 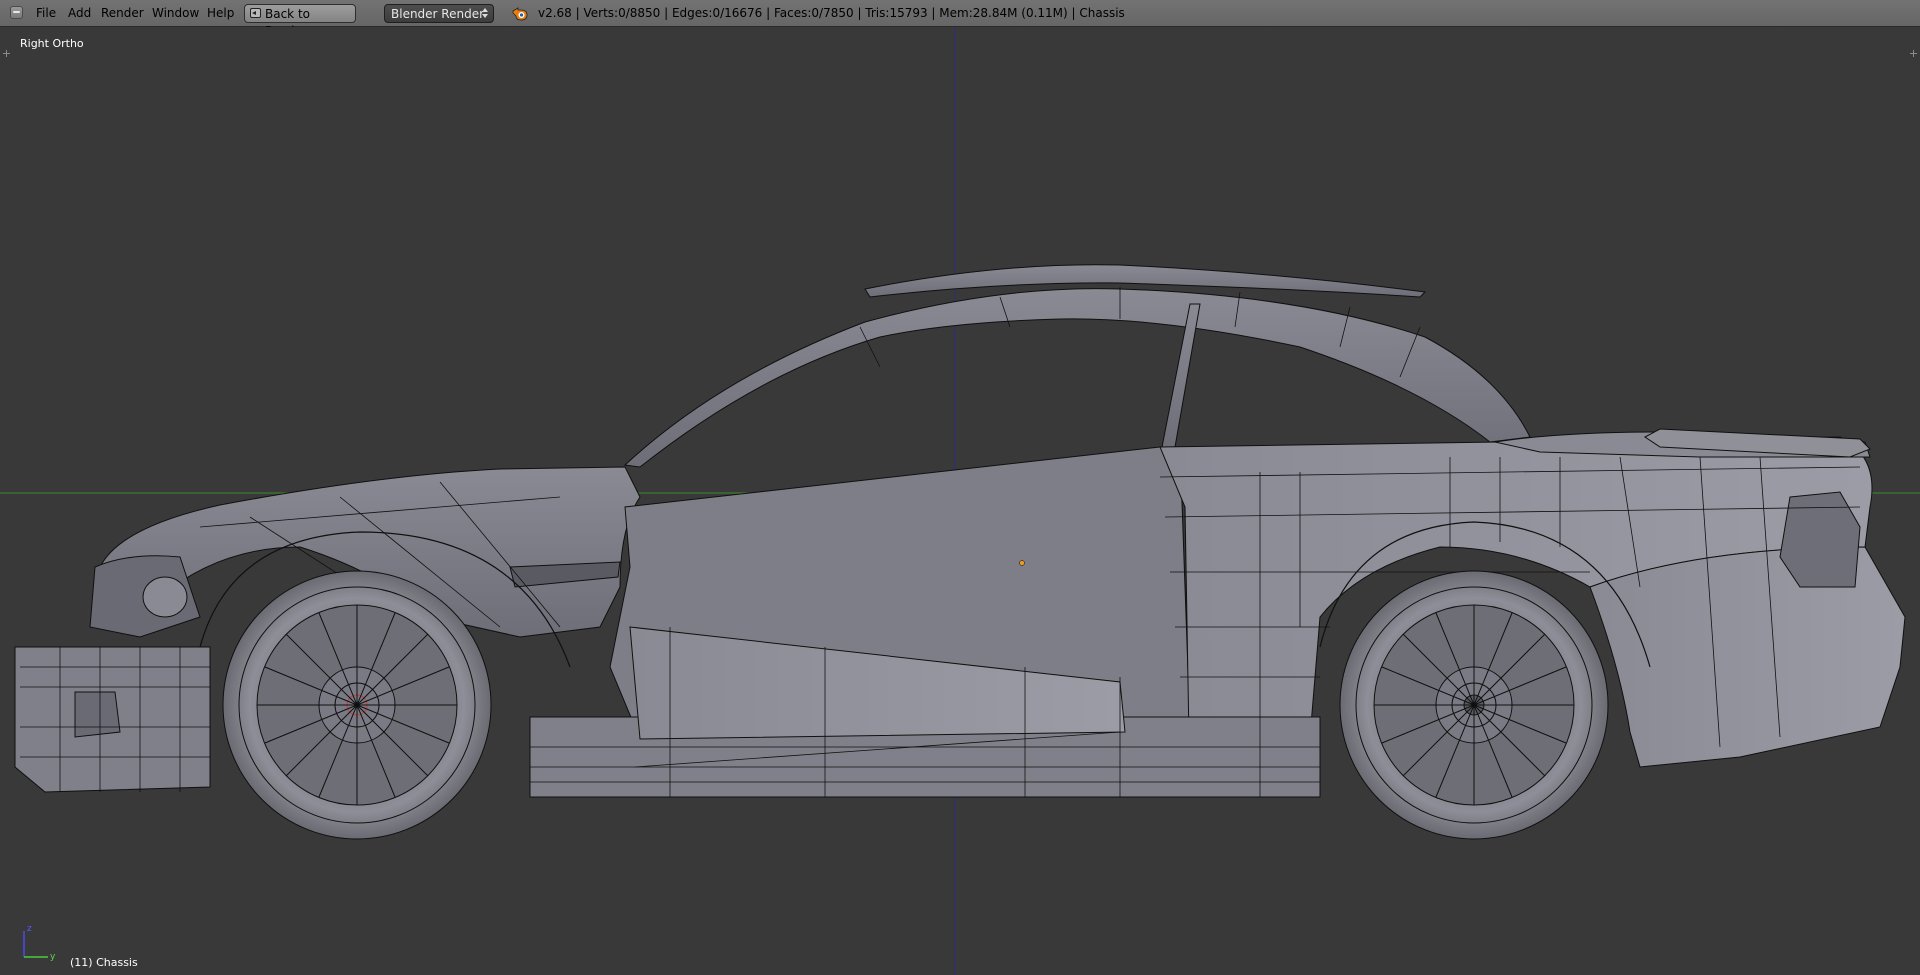 I want to click on render-engine-select: Blender Render, so click(x=439, y=13).